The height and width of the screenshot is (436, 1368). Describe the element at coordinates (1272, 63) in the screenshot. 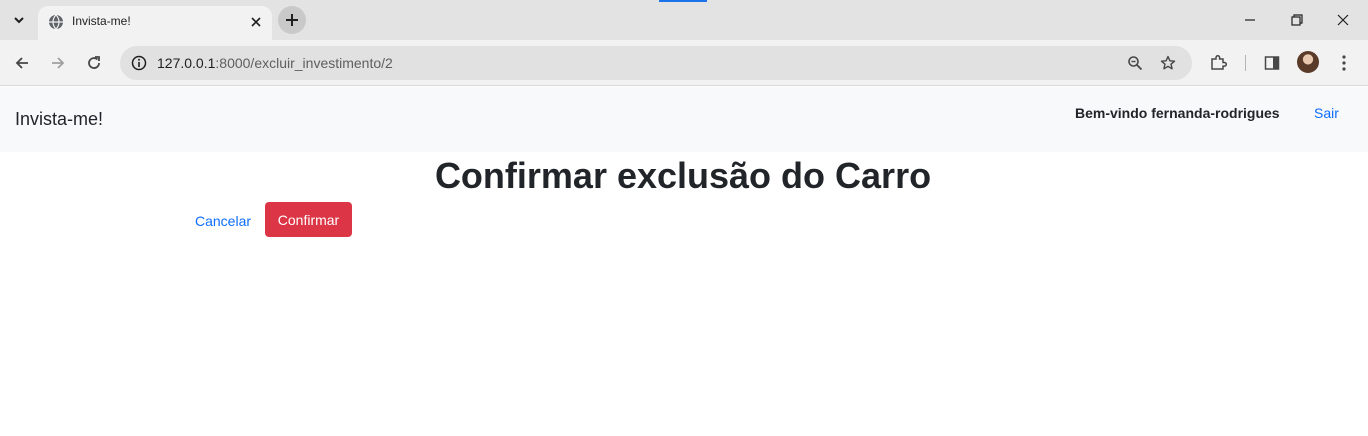

I see `side-panel-icon` at that location.